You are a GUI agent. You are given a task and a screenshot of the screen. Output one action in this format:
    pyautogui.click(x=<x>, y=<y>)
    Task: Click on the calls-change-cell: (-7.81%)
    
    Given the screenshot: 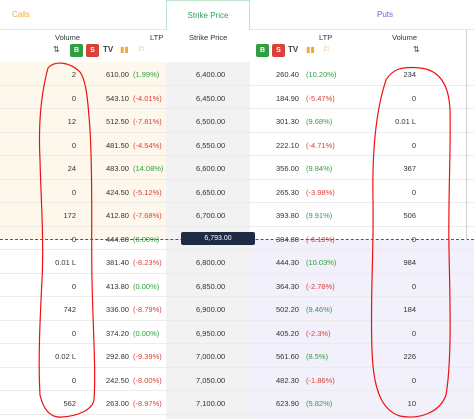 What is the action you would take?
    pyautogui.click(x=147, y=121)
    